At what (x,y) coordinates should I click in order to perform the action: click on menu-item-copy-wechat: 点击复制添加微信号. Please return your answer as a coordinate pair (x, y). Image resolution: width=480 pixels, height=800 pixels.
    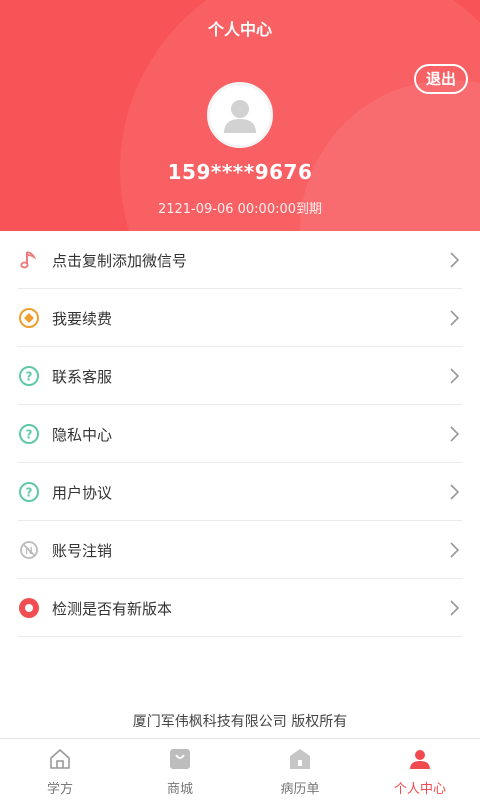
    Looking at the image, I should click on (240, 260).